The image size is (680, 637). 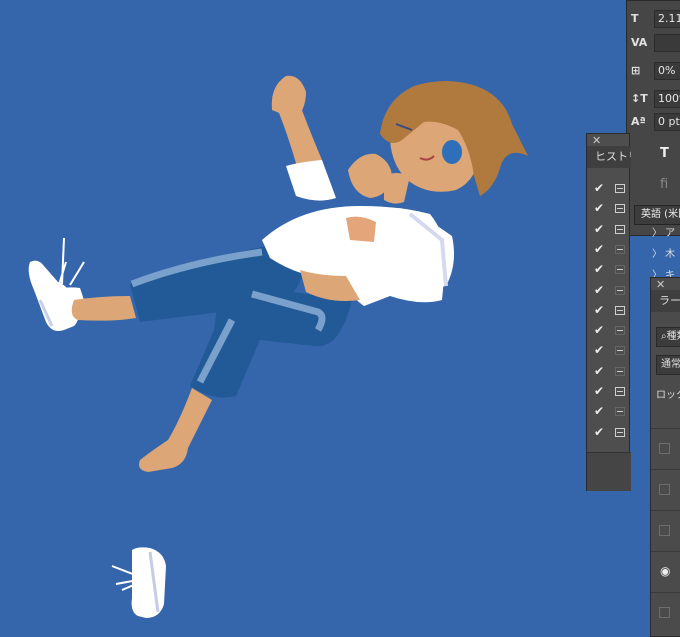 I want to click on baseline-shift-field: 0 pt, so click(x=667, y=122).